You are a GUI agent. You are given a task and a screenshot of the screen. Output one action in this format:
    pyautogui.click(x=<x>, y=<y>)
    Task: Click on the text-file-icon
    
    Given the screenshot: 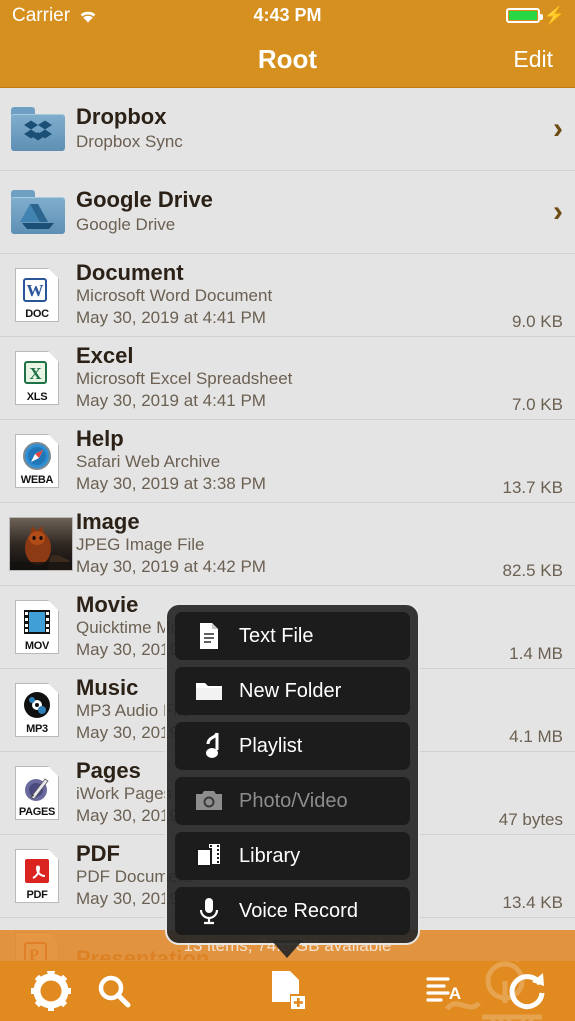 What is the action you would take?
    pyautogui.click(x=209, y=636)
    